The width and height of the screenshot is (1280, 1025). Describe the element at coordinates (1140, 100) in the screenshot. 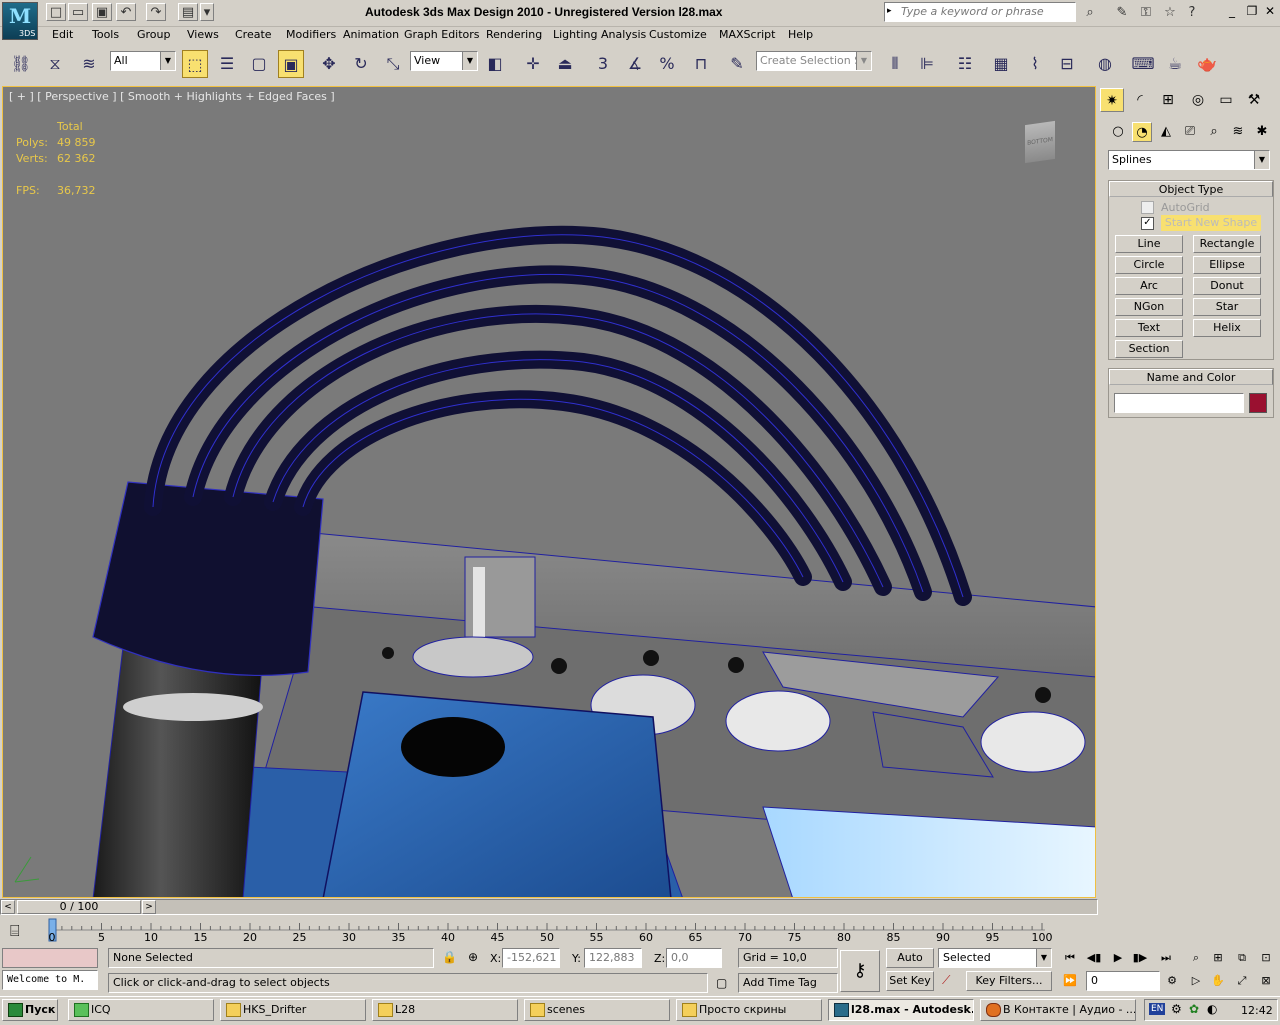

I see `modify-tab-icon: ◜` at that location.